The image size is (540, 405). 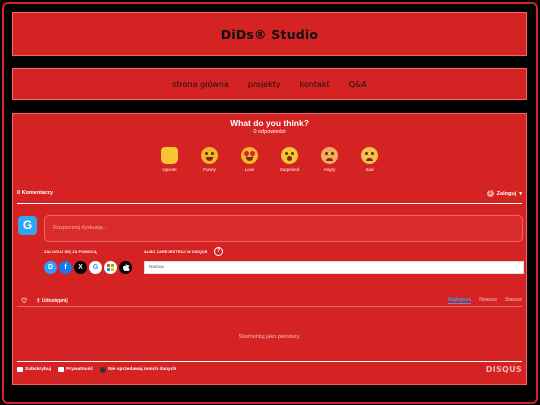 What do you see at coordinates (200, 84) in the screenshot?
I see `nav-home: strona główna` at bounding box center [200, 84].